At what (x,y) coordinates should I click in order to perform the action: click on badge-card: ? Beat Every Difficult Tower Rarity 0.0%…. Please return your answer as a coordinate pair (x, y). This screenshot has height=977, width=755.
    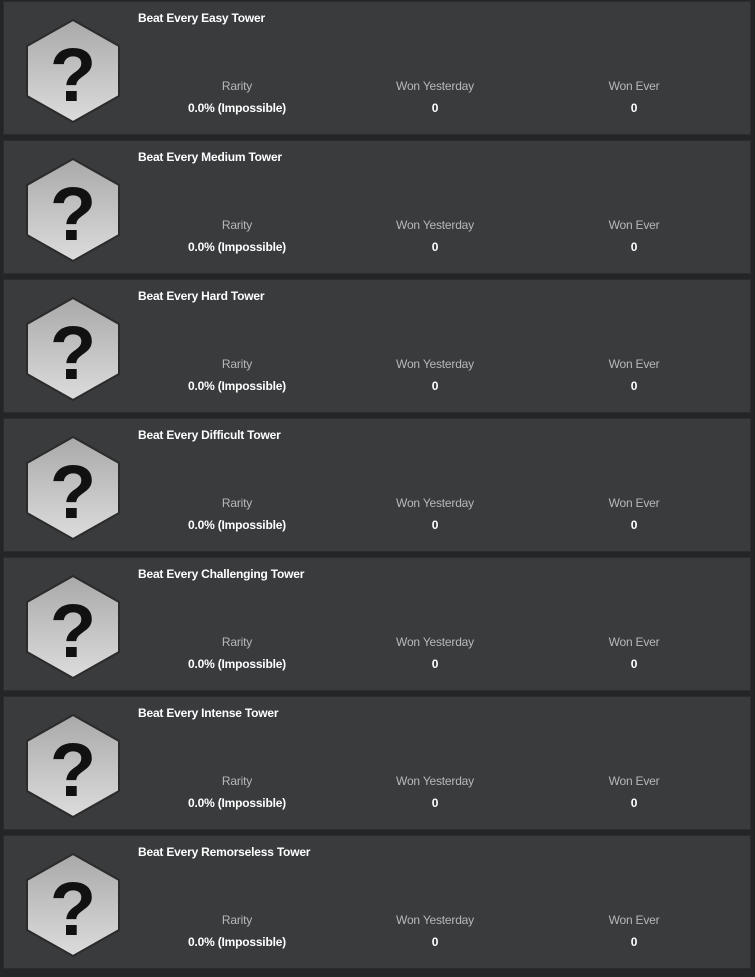
    Looking at the image, I should click on (377, 485).